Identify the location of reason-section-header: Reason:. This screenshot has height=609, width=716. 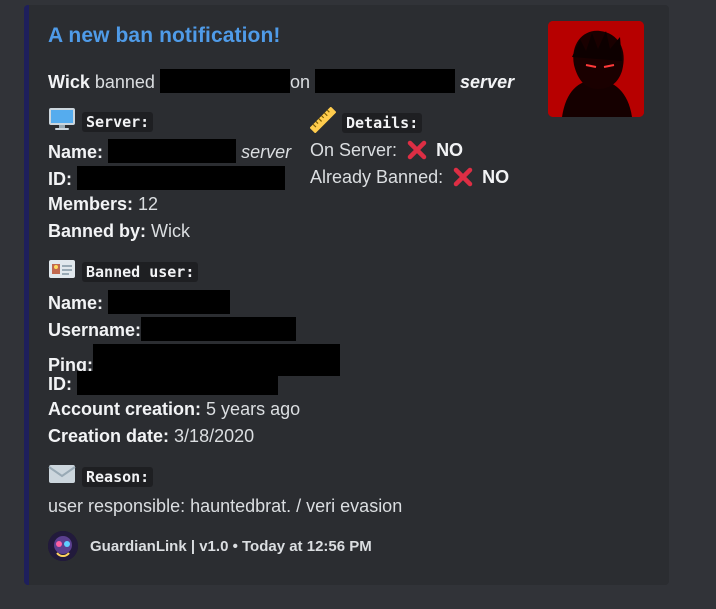
(101, 476).